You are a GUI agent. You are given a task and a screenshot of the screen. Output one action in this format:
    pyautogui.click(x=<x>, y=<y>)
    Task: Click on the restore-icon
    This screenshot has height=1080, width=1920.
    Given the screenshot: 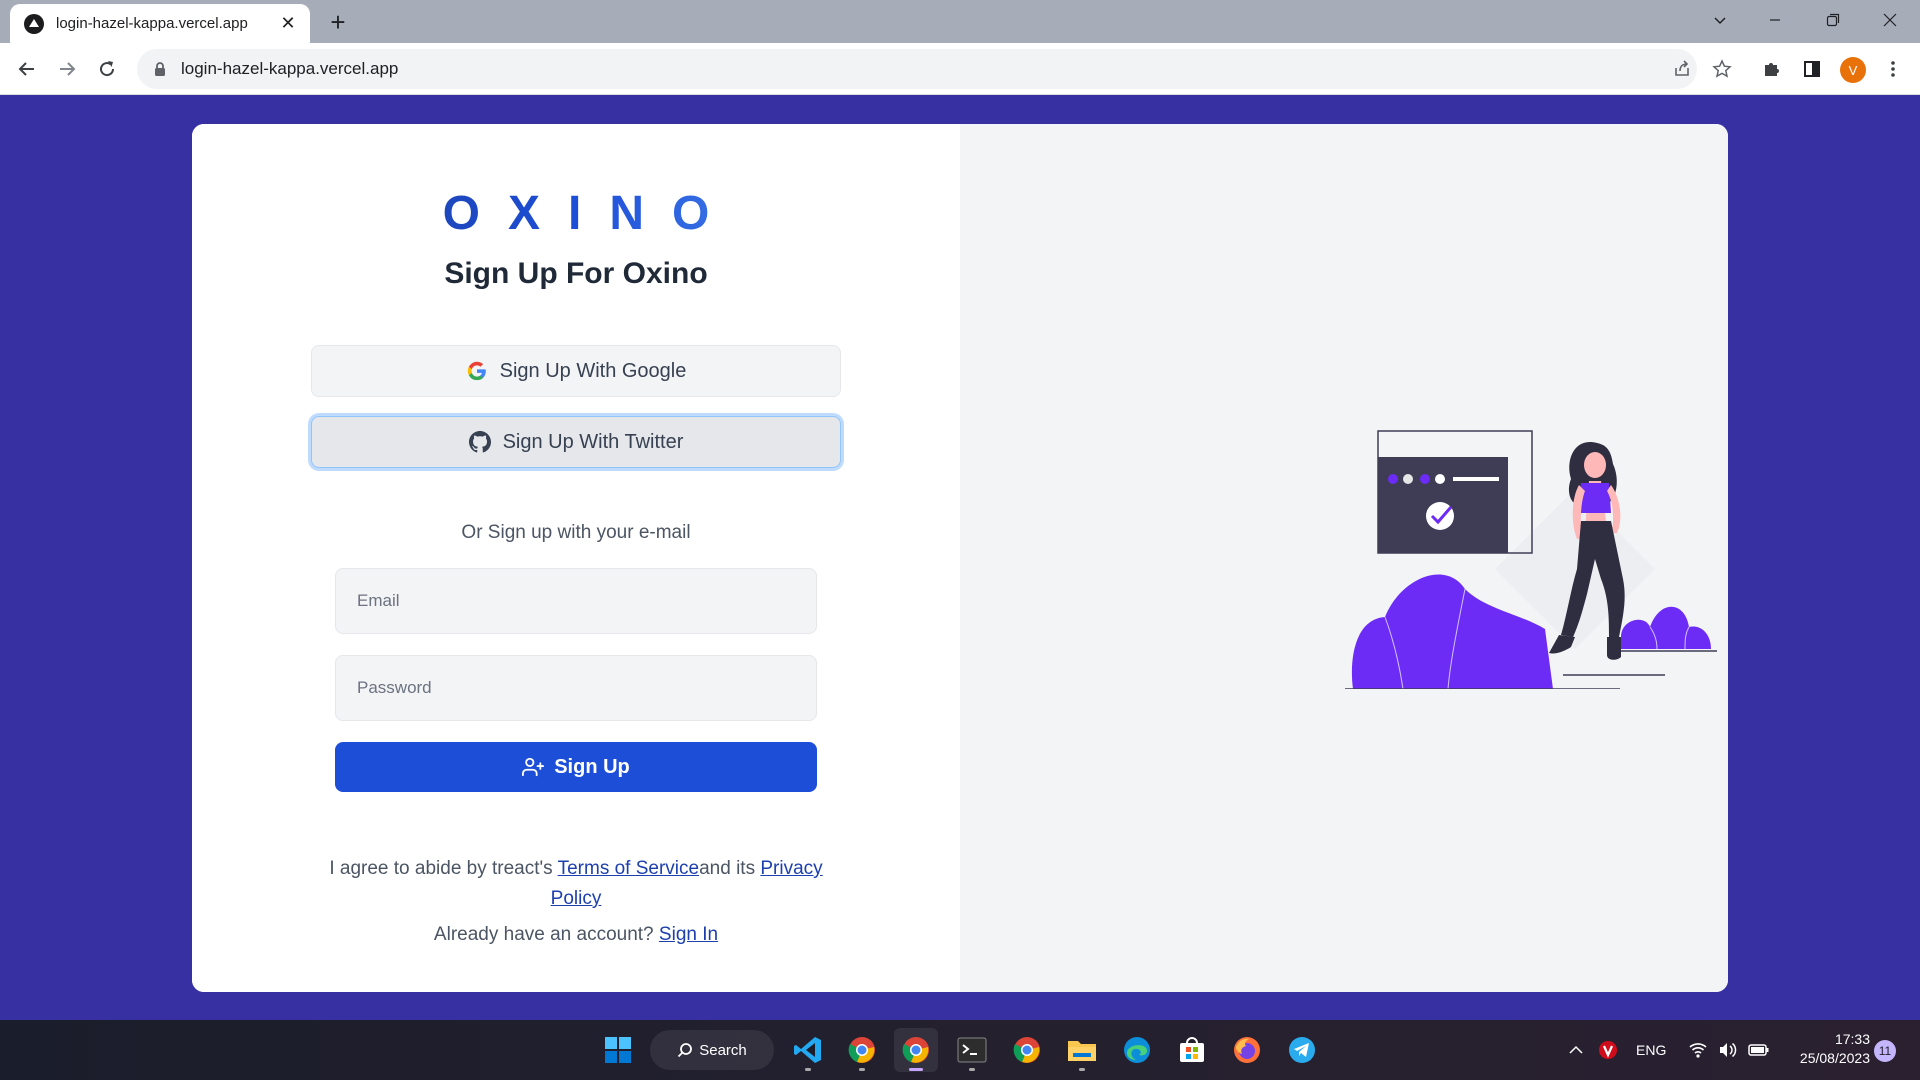 What is the action you would take?
    pyautogui.click(x=1833, y=20)
    